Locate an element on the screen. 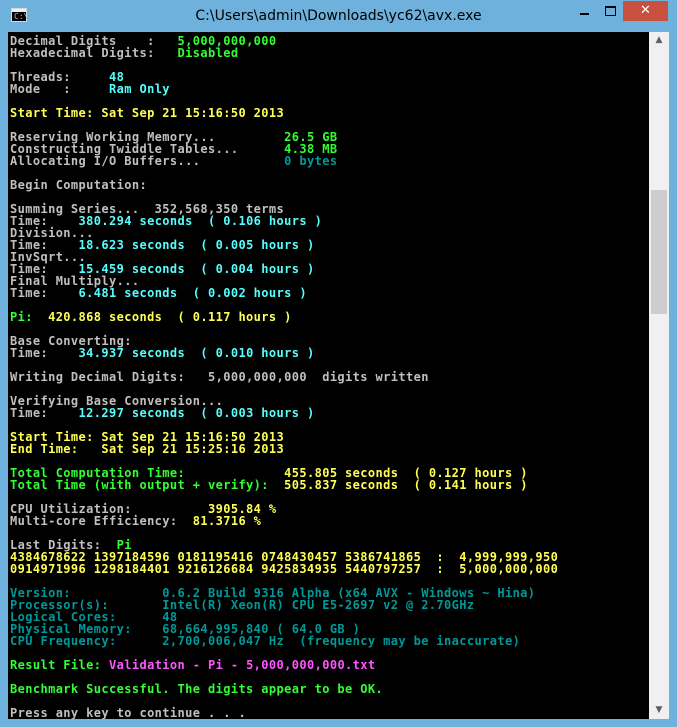 This screenshot has width=677, height=727. console-text: 34.937 seconds ( 0.010 hours ) is located at coordinates (196, 353).